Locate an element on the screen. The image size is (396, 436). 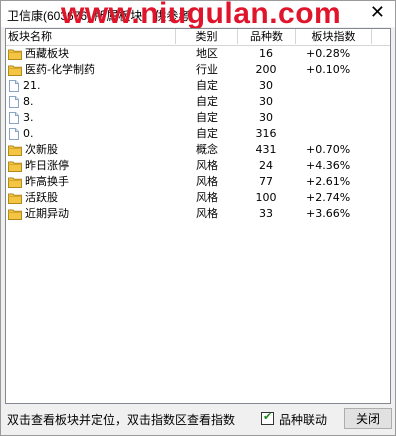
table-row: 8. 自定 30 is located at coordinates (198, 102).